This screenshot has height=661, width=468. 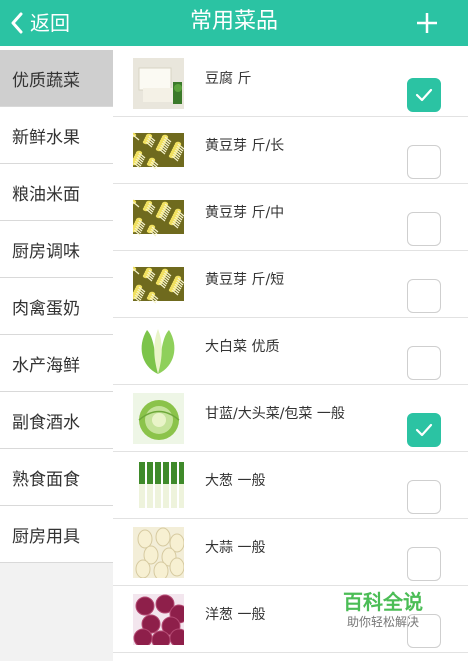 I want to click on list-item: 甘蓝/大头菜/包菜 一般, so click(x=290, y=418).